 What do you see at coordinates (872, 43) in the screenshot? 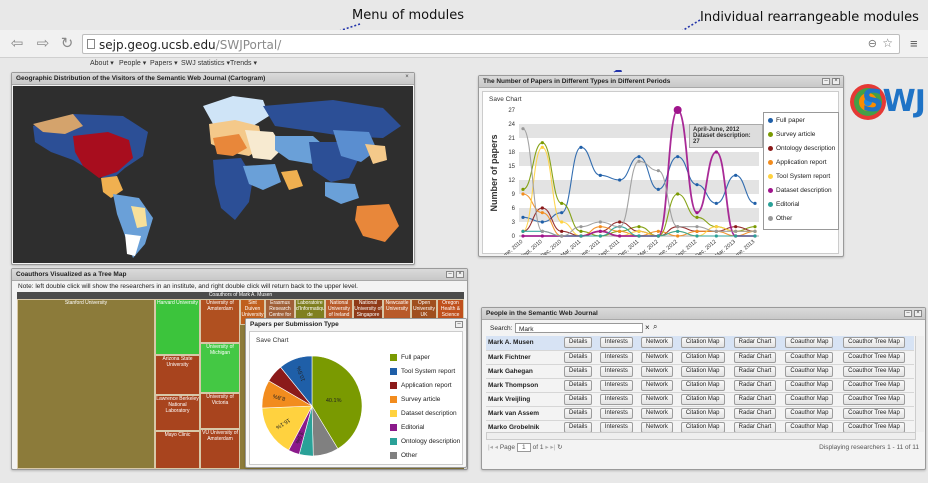
I see `zoom-icon: ⊖` at bounding box center [872, 43].